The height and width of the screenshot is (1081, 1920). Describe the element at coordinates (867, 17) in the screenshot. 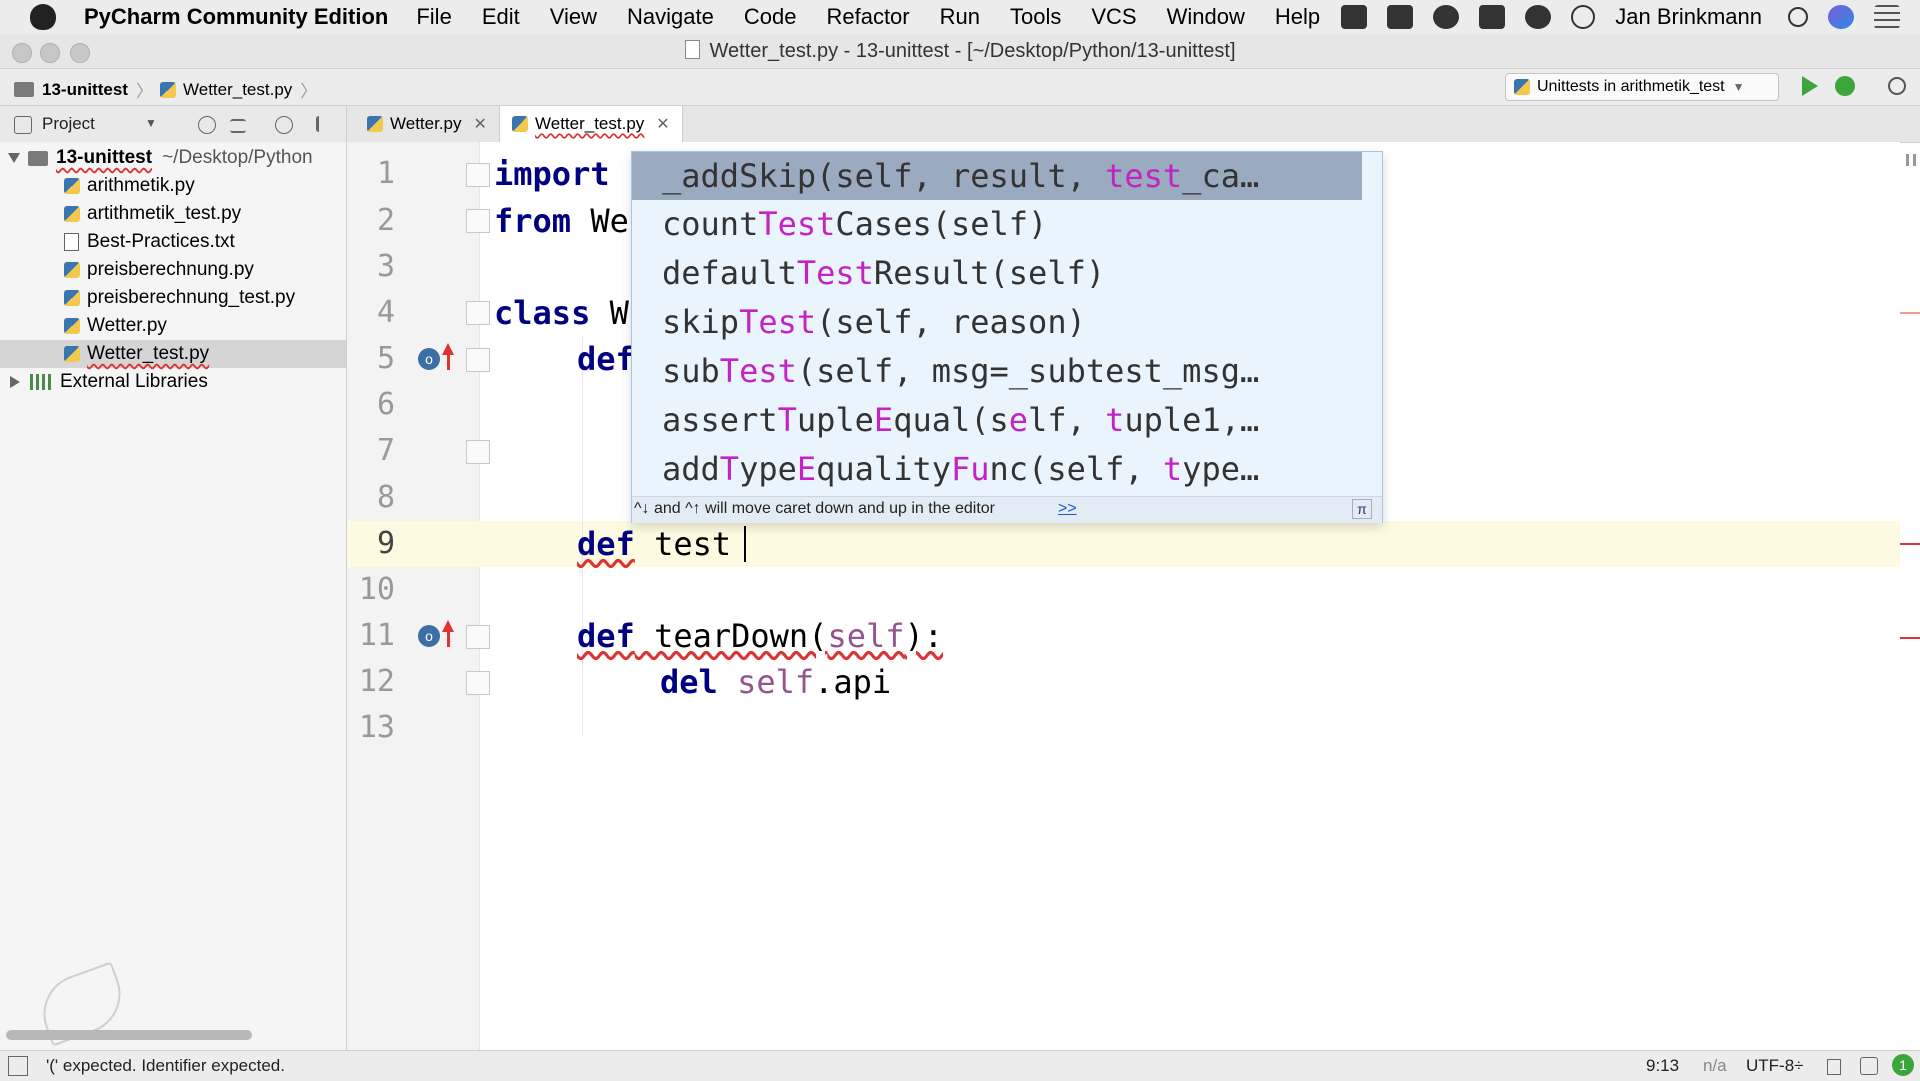

I see `menu-refactor: Refactor` at that location.